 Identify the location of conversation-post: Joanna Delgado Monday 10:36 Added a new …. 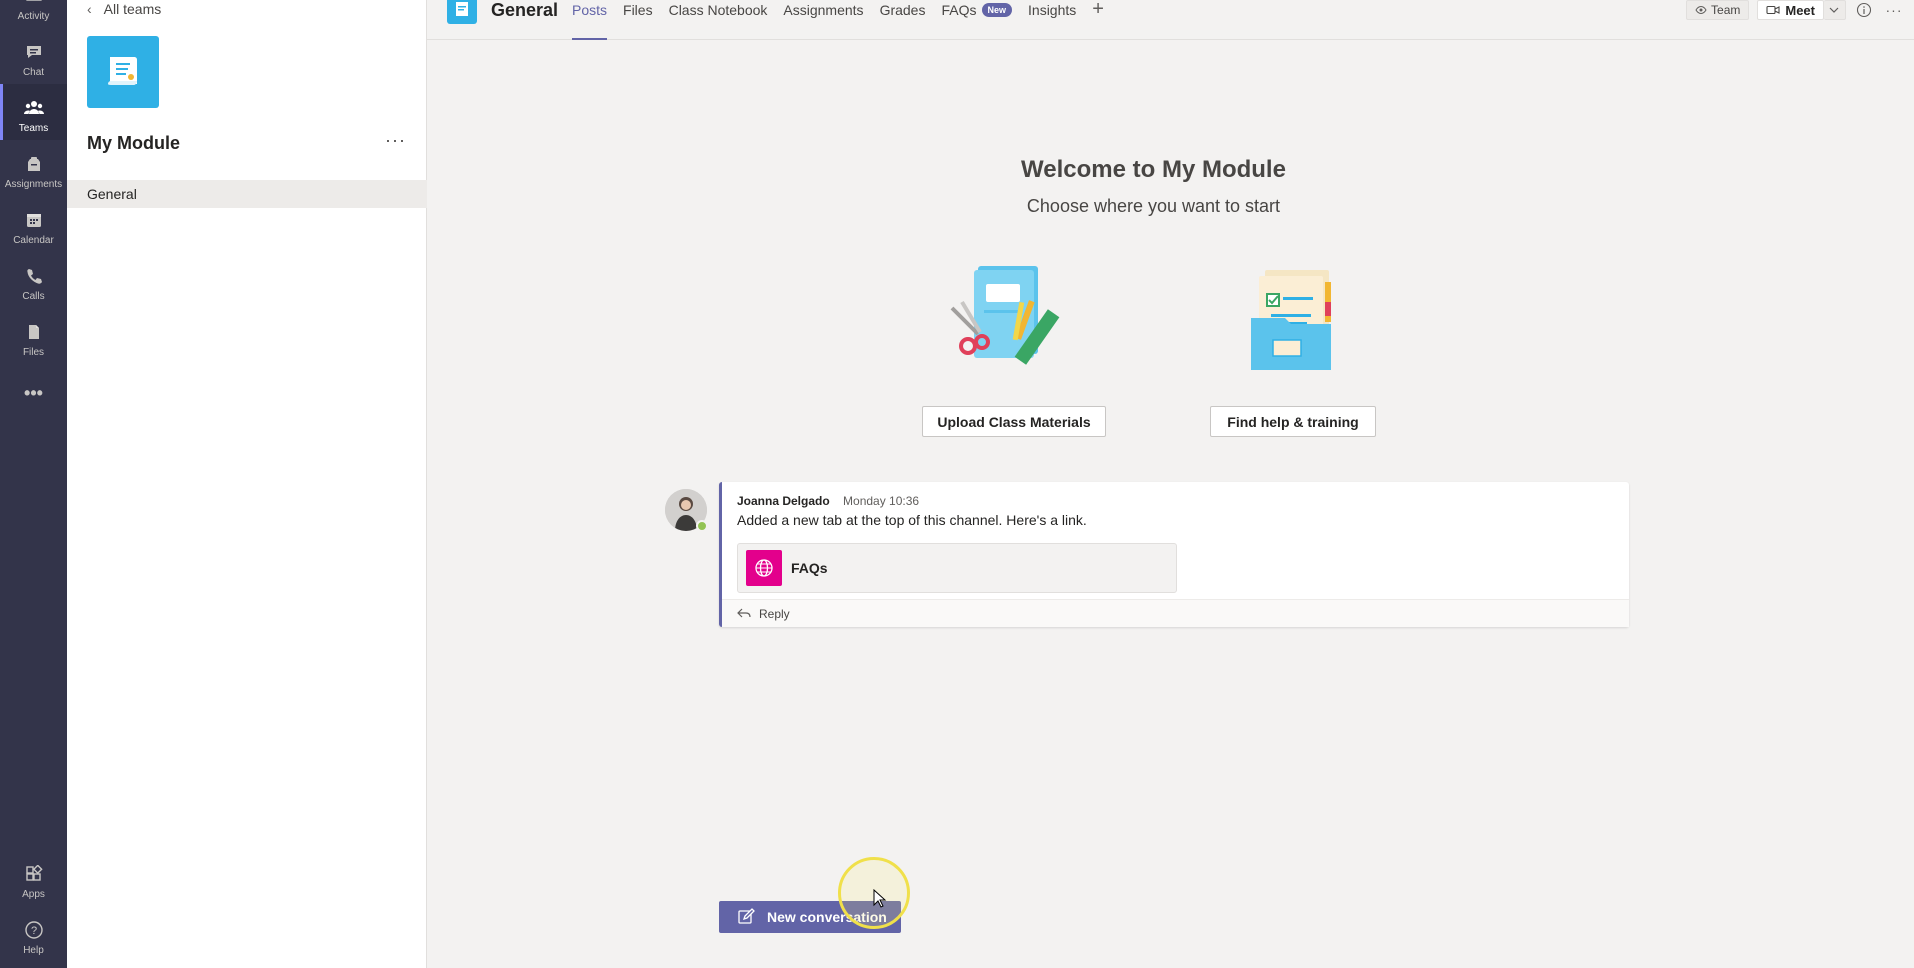
(1174, 554).